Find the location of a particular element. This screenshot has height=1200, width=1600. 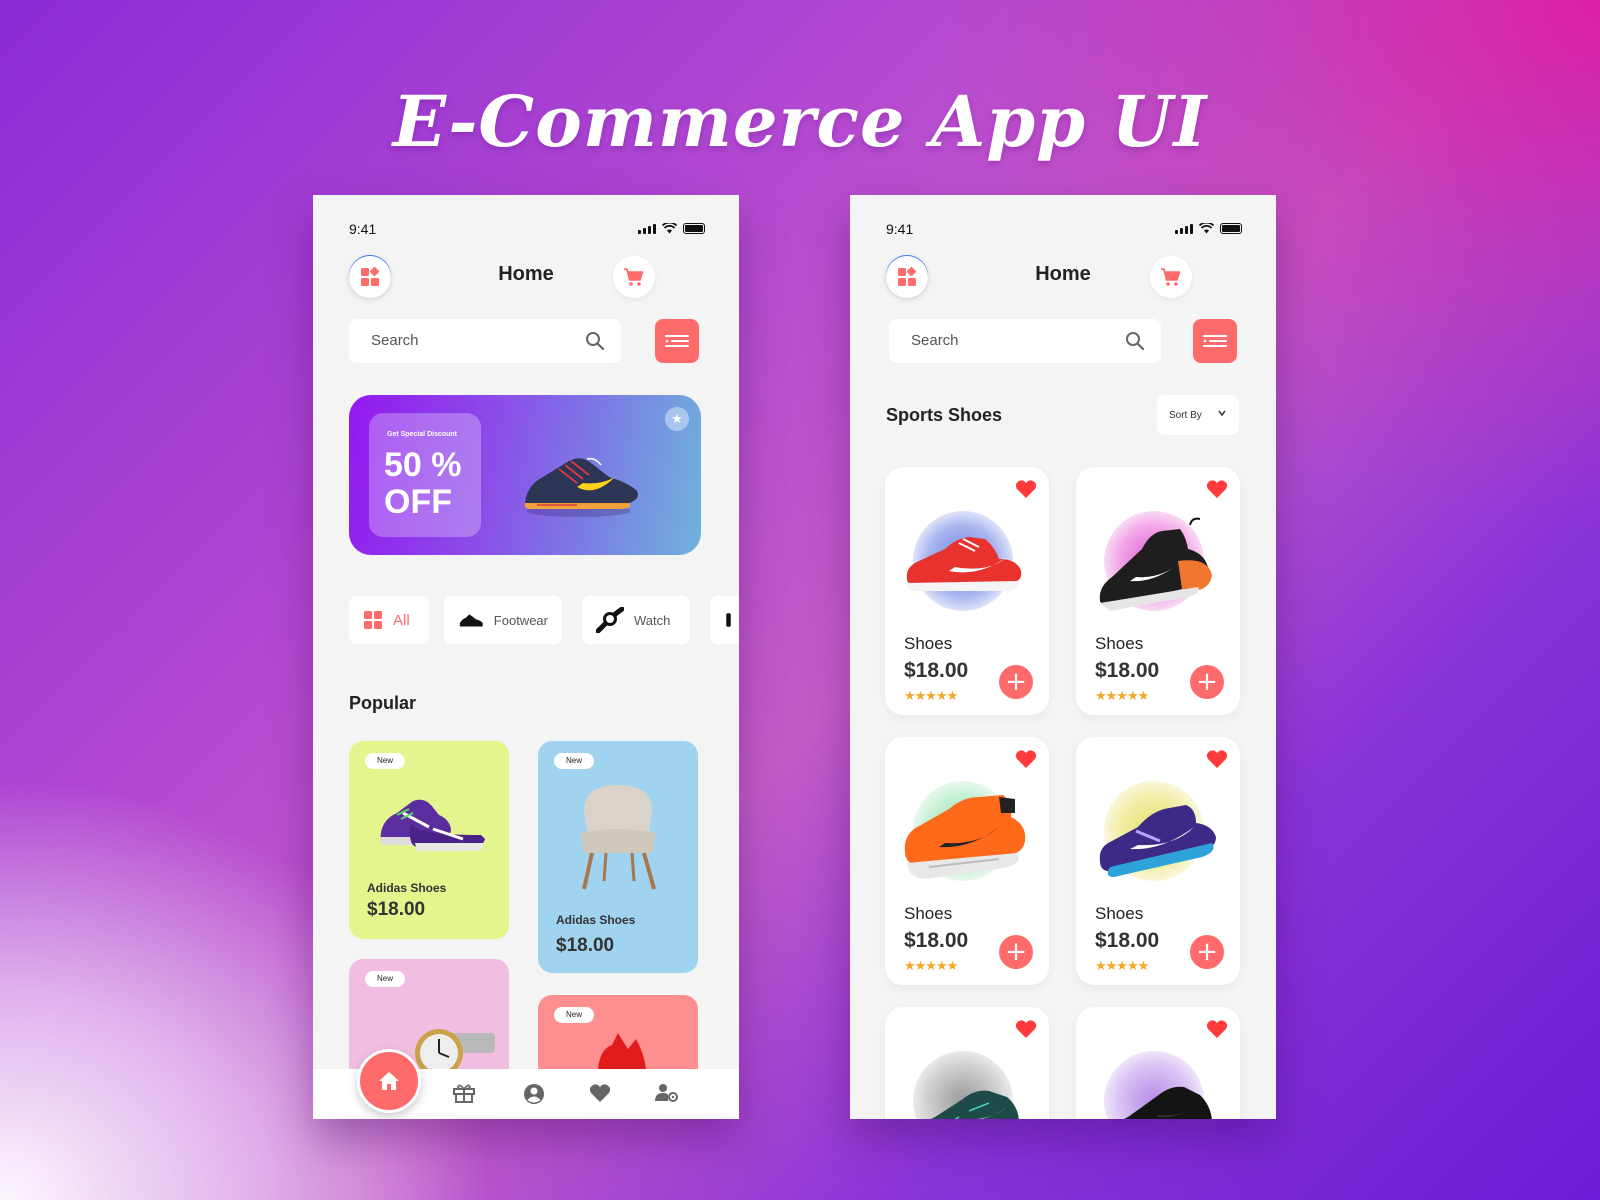

banner-line1: 50 % is located at coordinates (423, 465).